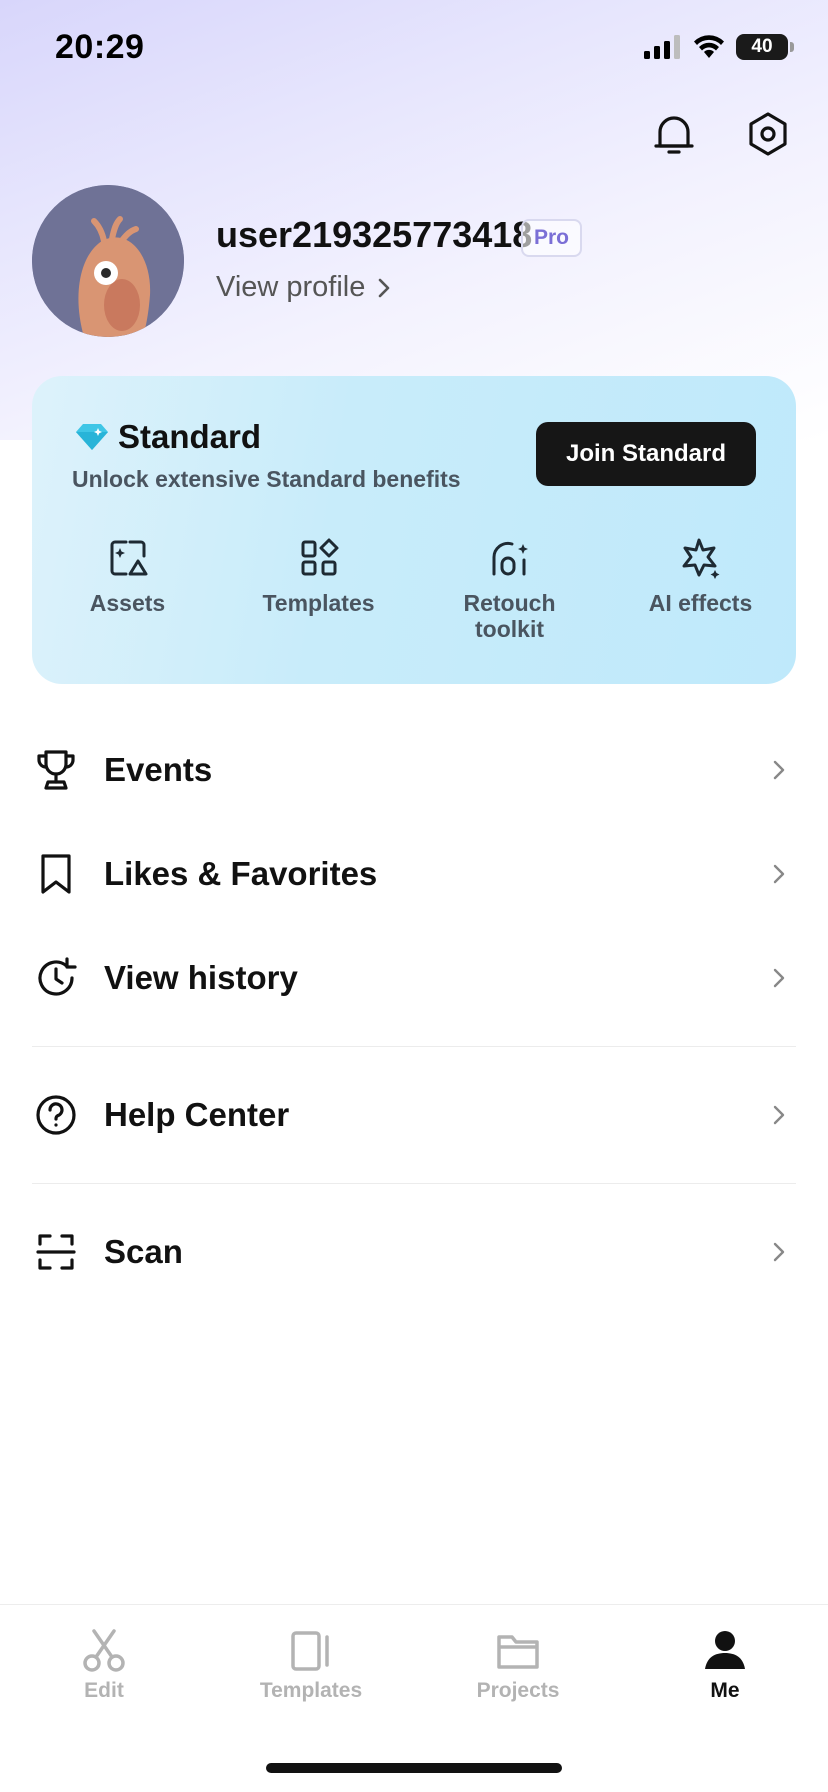  I want to click on tab-me: Me, so click(725, 1665).